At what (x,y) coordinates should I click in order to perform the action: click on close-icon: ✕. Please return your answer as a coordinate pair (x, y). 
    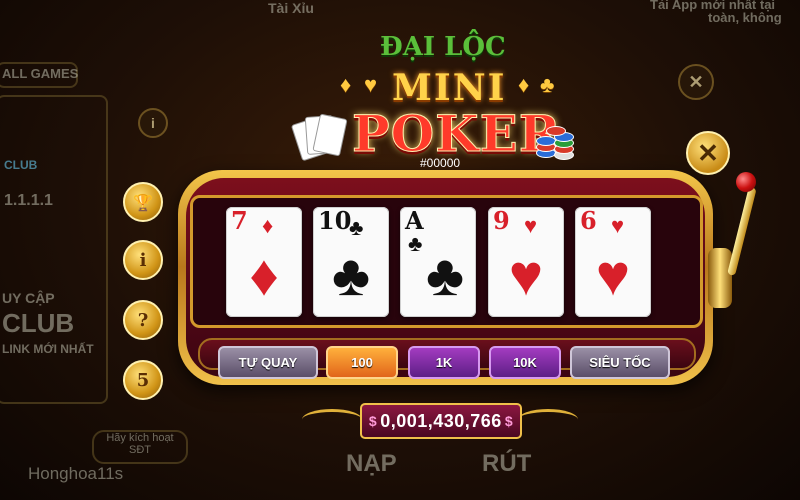
    Looking at the image, I should click on (708, 152).